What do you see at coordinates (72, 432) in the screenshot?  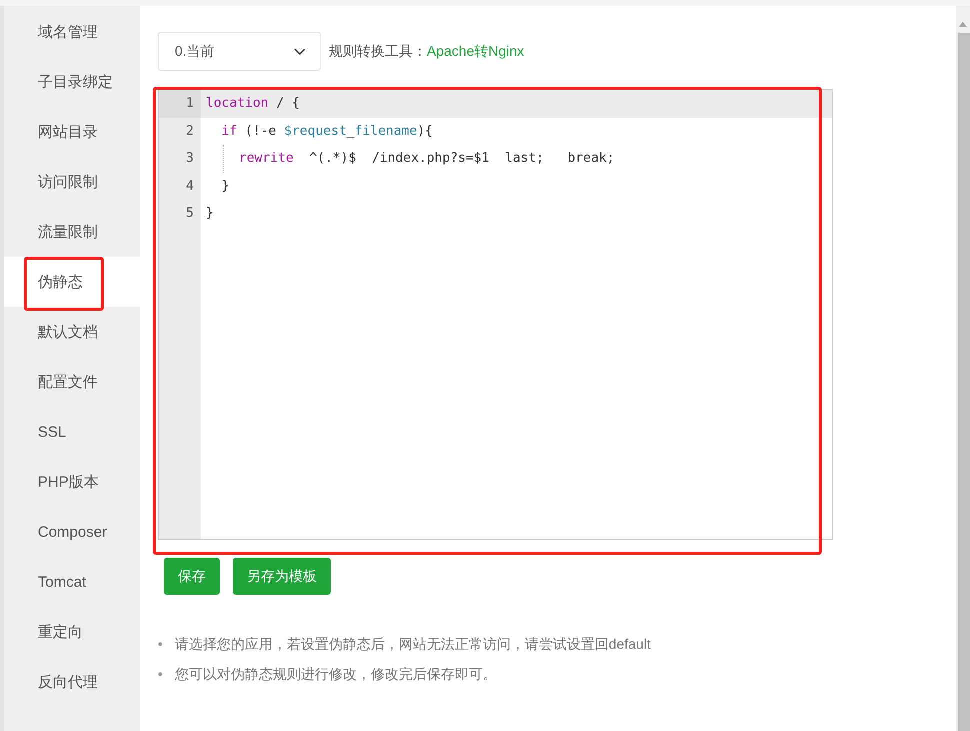 I see `sidebar-item: SSL` at bounding box center [72, 432].